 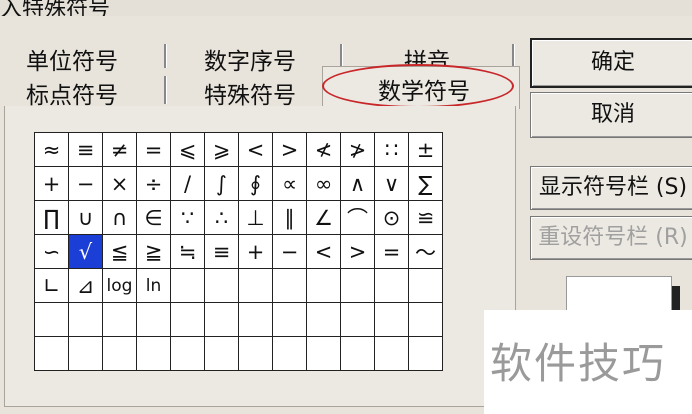 I want to click on symbol-cell: ≠, so click(x=119, y=149).